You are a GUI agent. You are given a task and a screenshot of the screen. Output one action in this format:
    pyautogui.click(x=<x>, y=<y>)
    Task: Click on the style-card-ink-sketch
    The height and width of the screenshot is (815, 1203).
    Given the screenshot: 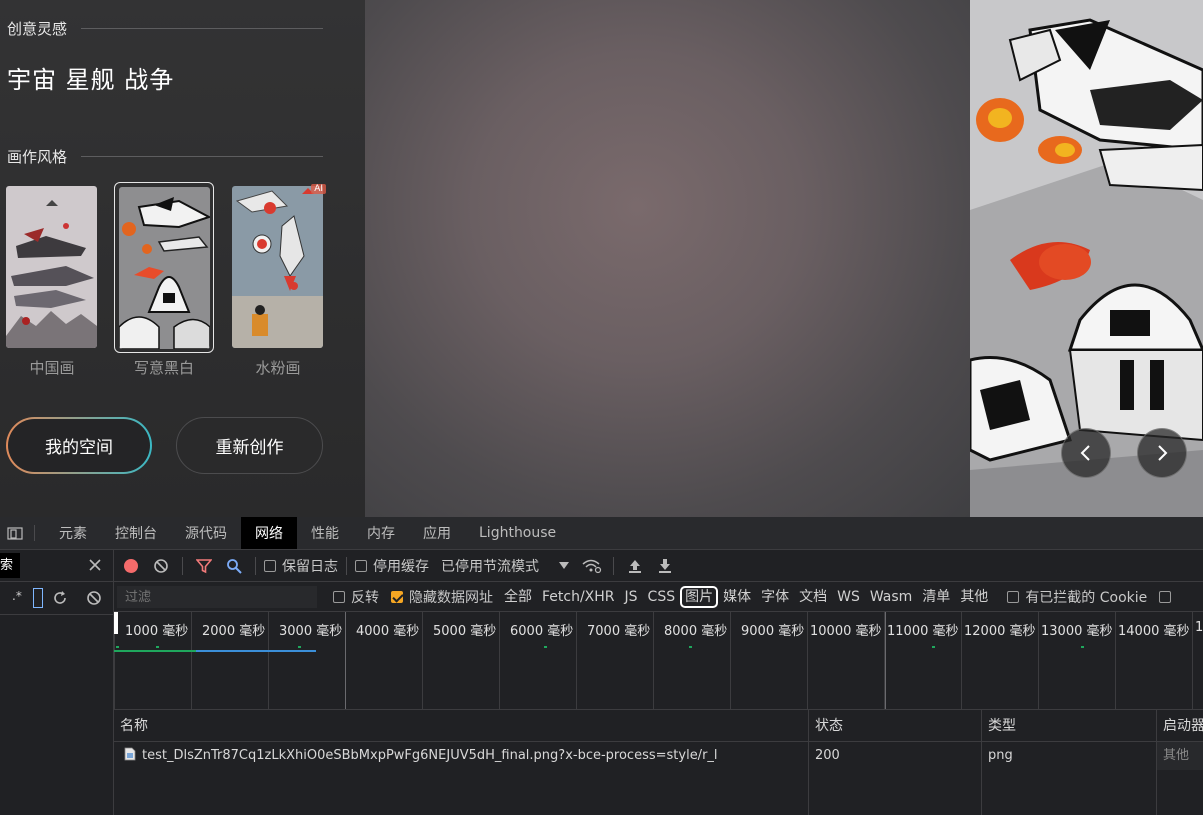 What is the action you would take?
    pyautogui.click(x=164, y=267)
    